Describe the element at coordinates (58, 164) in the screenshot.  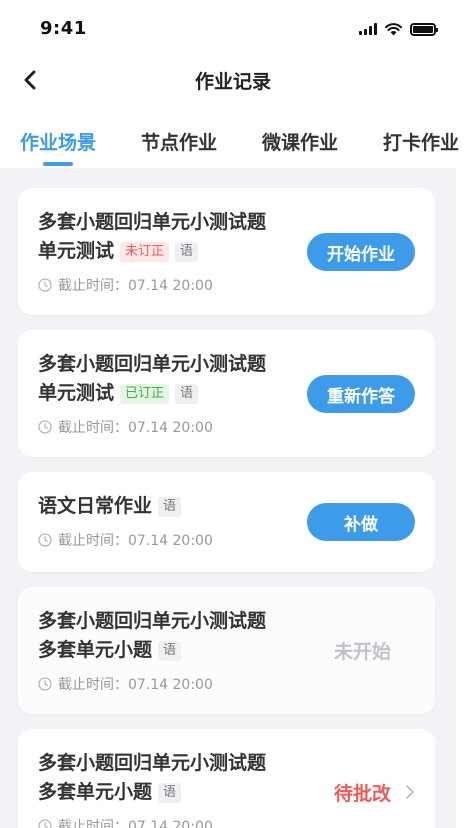
I see `tab-active-indicator` at that location.